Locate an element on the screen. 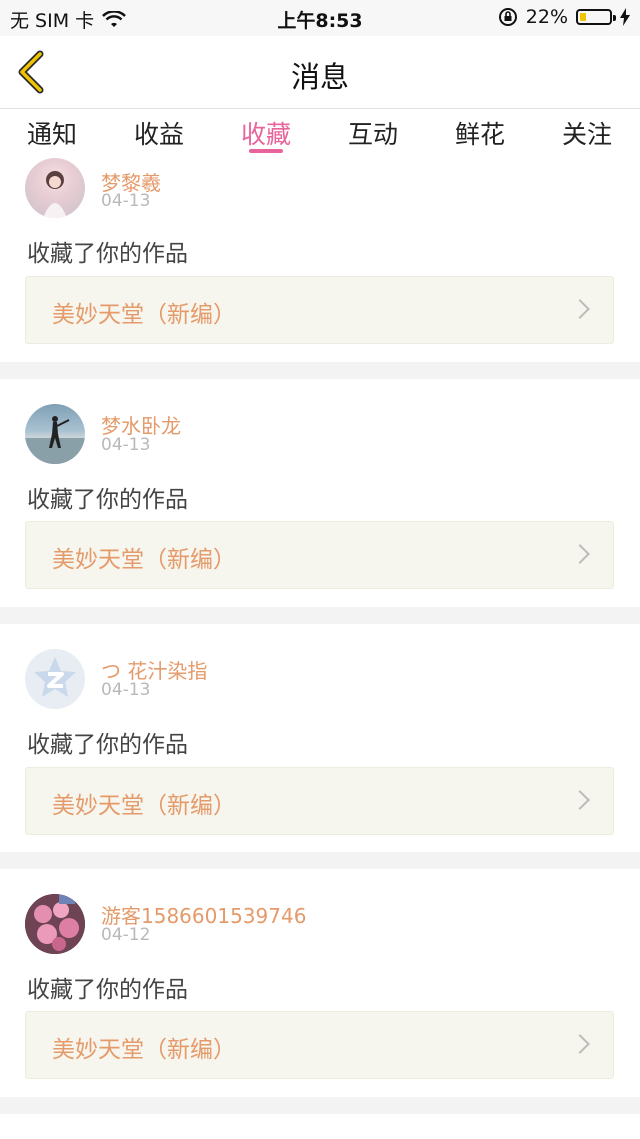  rotation-lock-icon is located at coordinates (507, 17).